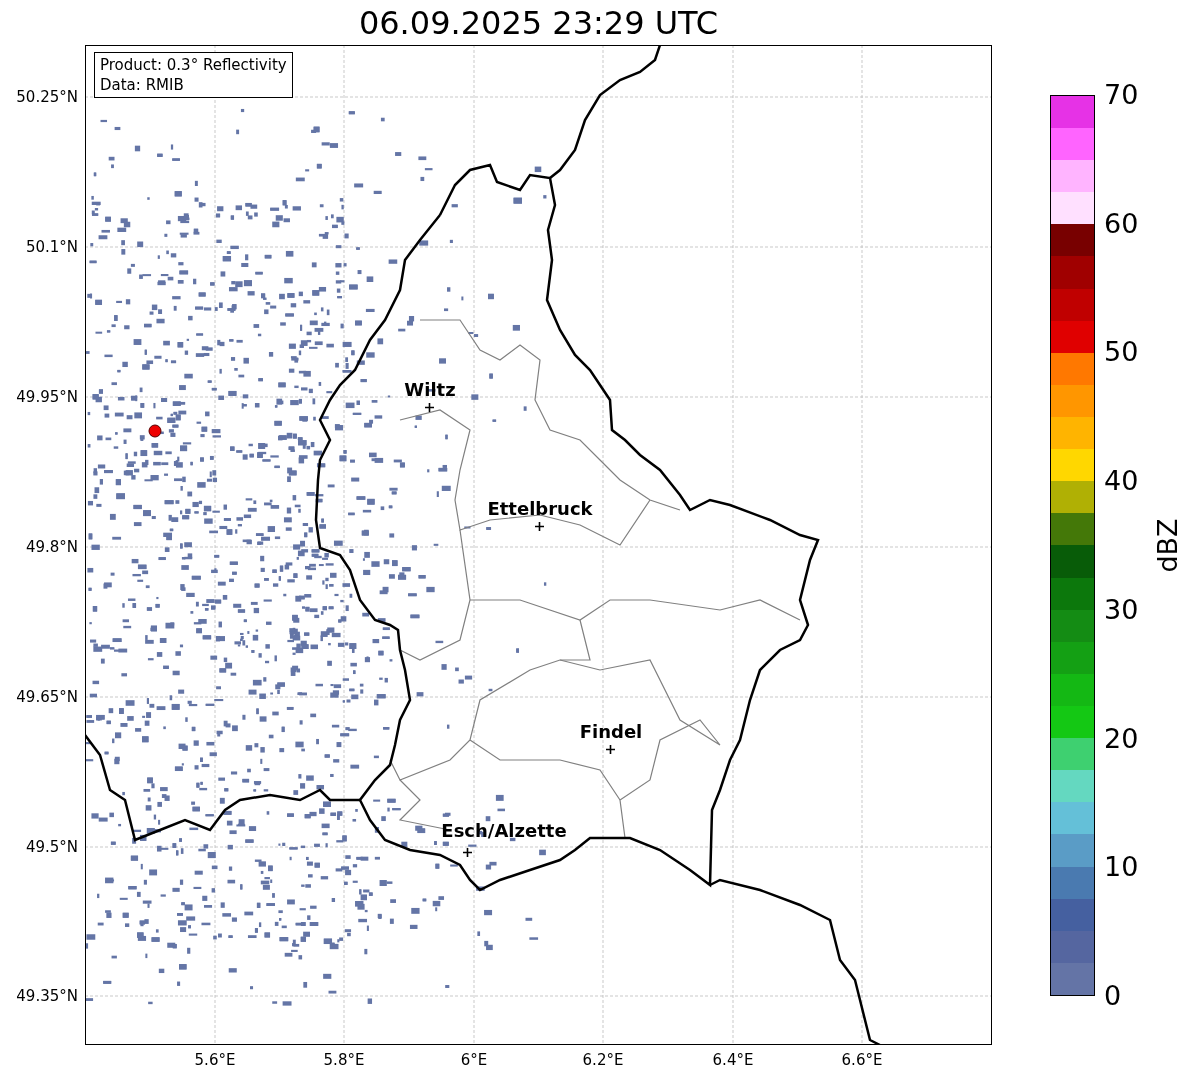 The width and height of the screenshot is (1184, 1081). What do you see at coordinates (1121, 609) in the screenshot?
I see `colorbar-tick-label: 30` at bounding box center [1121, 609].